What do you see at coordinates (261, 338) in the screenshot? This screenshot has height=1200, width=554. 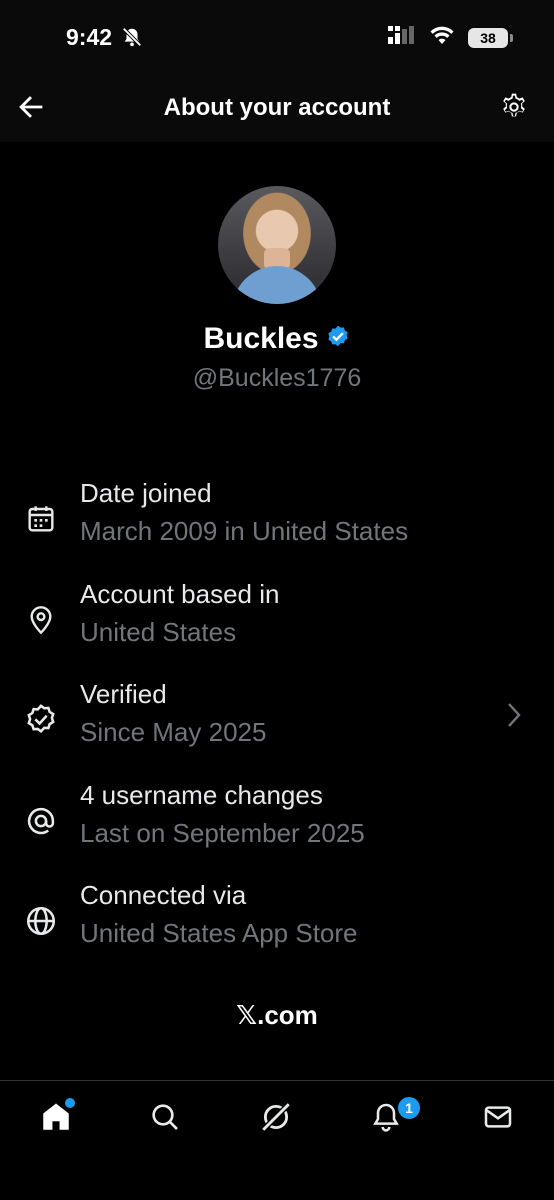 I see `profile-name: Buckles` at bounding box center [261, 338].